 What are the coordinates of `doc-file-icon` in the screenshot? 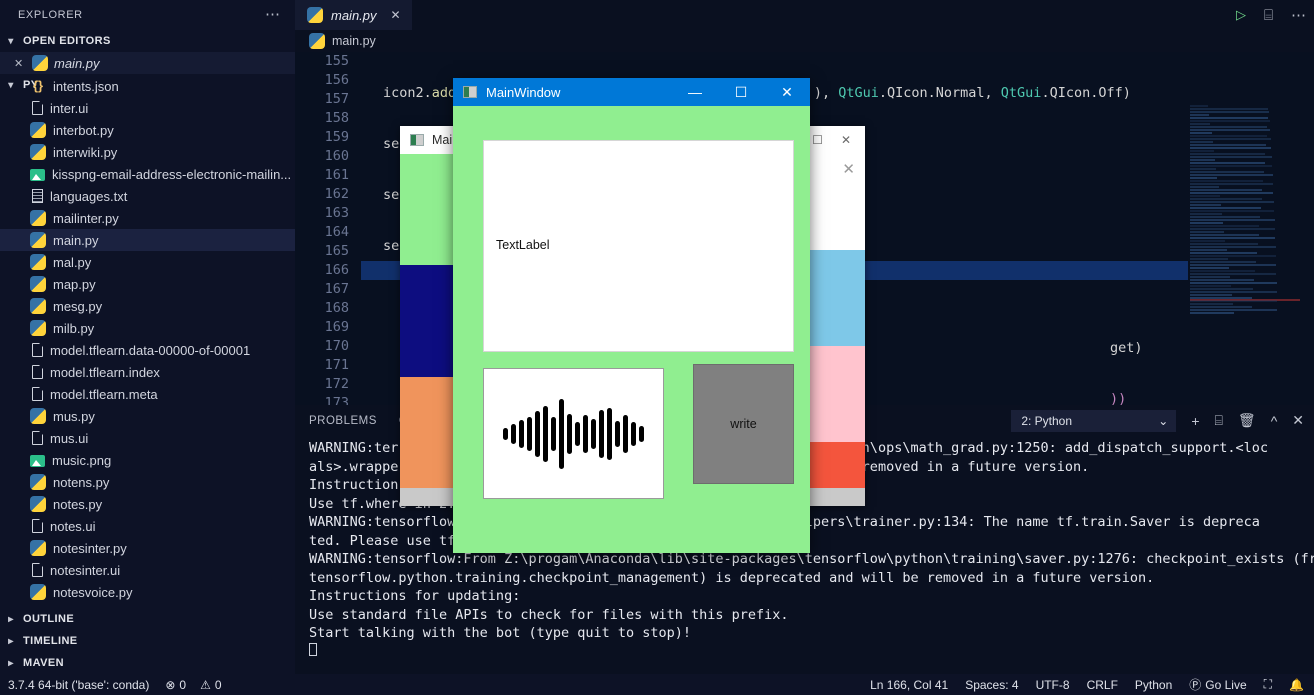 It's located at (37, 350).